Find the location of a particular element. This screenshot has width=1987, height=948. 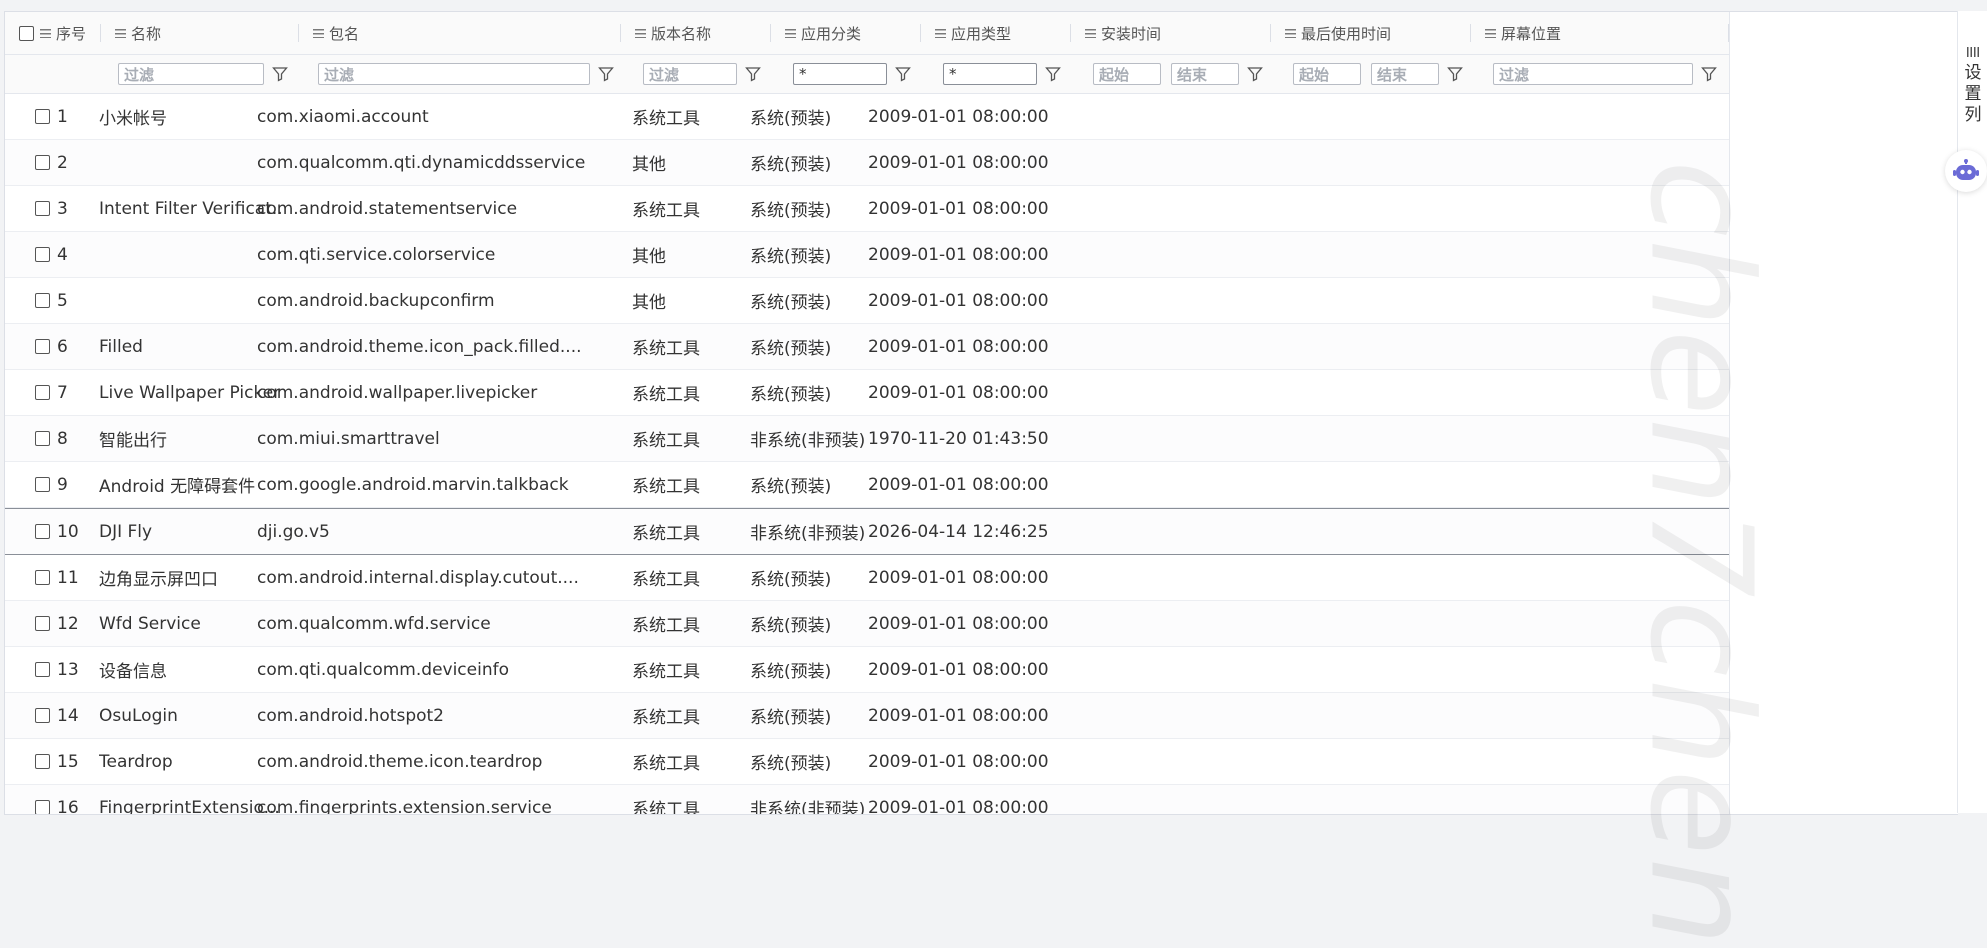

screen-filter-input: 过滤 is located at coordinates (1593, 74).